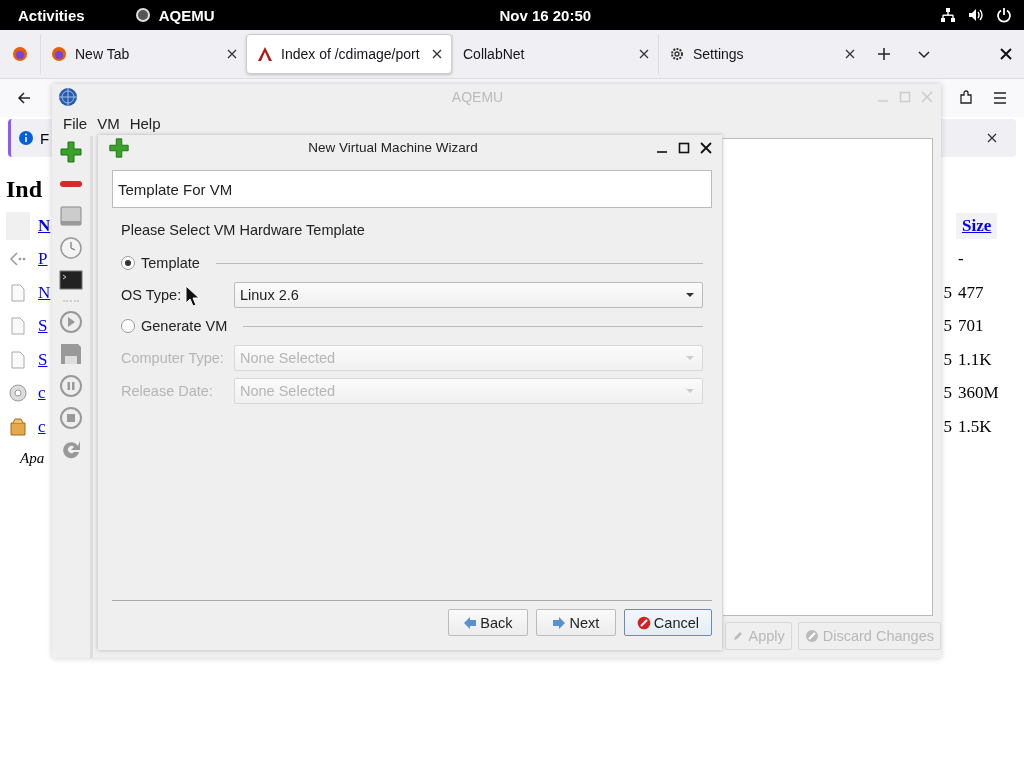  I want to click on page-footer: Apa, so click(32, 458).